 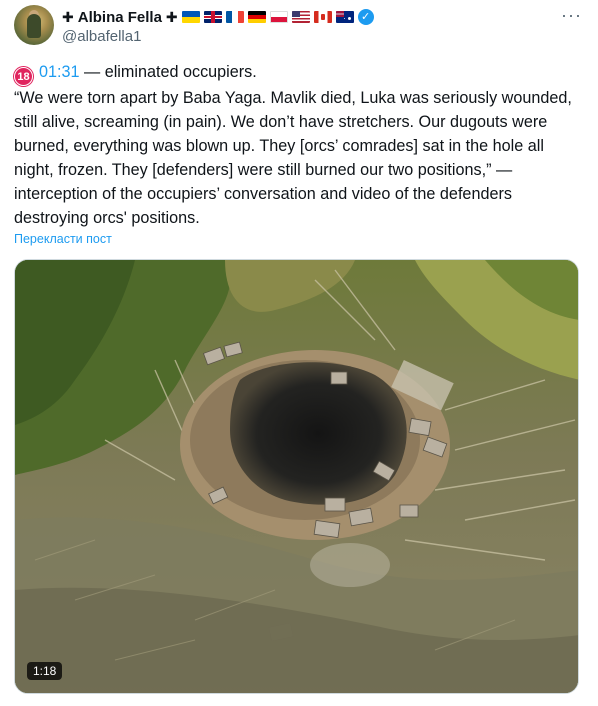 What do you see at coordinates (120, 17) in the screenshot?
I see `author-display-name: Albina Fella` at bounding box center [120, 17].